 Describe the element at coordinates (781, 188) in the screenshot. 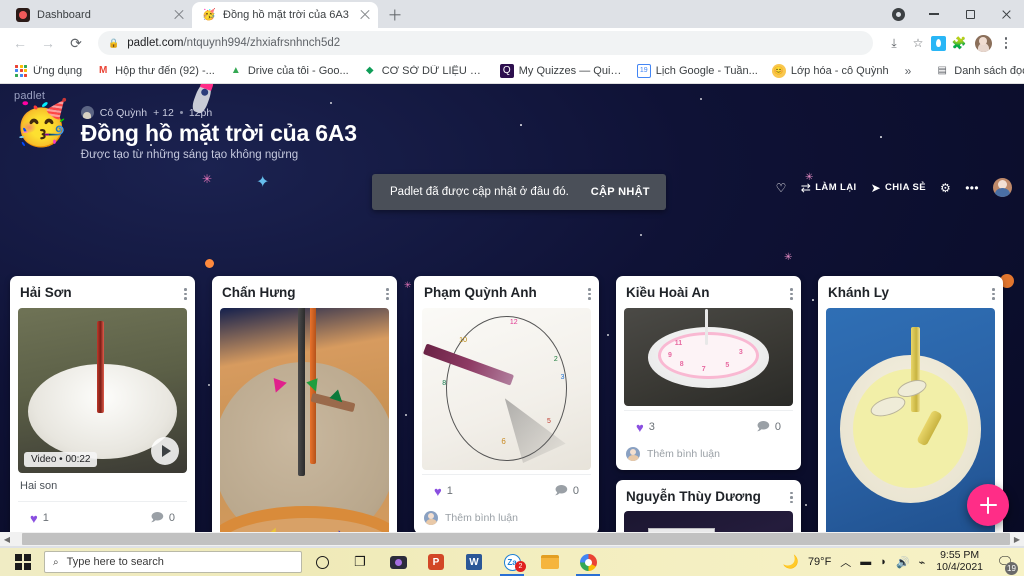

I see `favorite-button: ♡` at that location.